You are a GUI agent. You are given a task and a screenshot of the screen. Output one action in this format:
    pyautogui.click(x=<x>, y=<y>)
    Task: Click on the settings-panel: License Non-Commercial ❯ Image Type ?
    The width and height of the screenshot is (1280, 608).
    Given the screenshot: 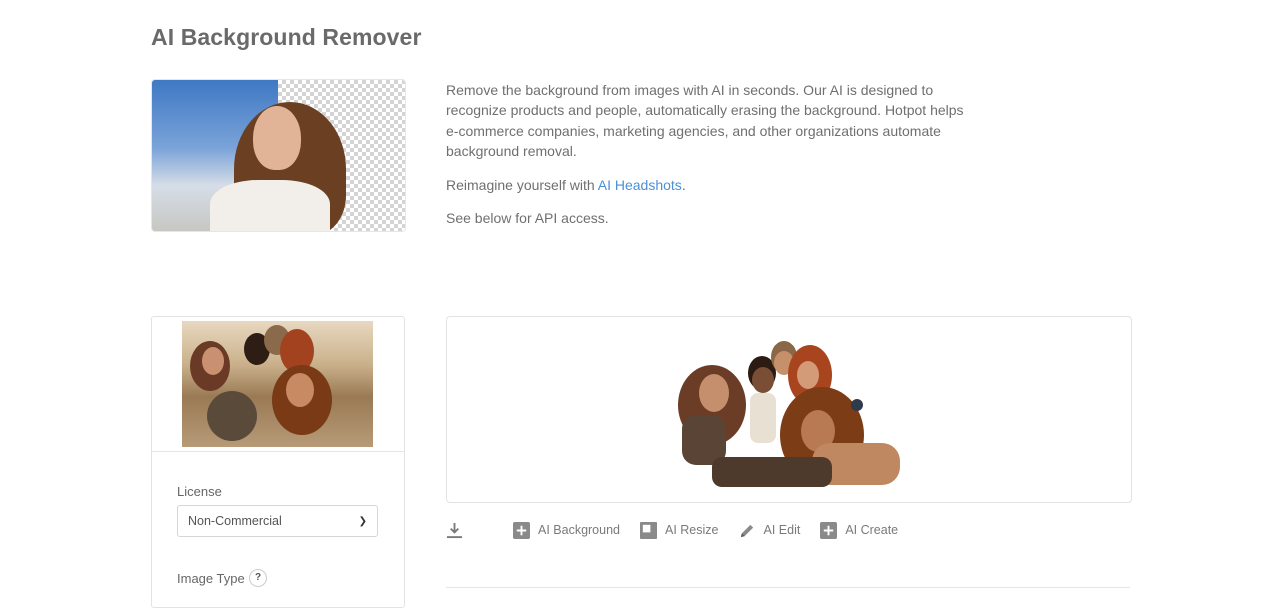 What is the action you would take?
    pyautogui.click(x=278, y=462)
    